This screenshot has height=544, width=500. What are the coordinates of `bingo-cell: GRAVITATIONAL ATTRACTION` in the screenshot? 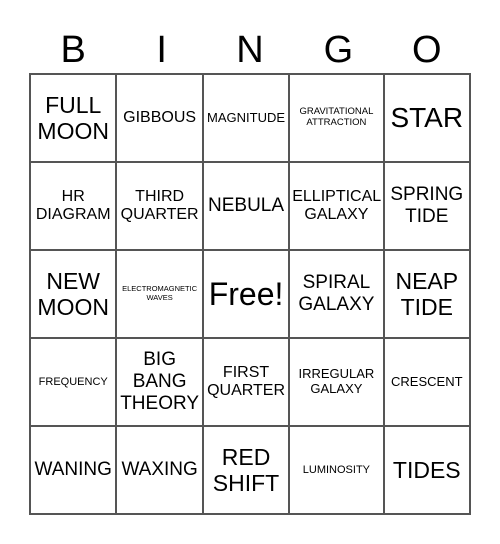 It's located at (336, 118).